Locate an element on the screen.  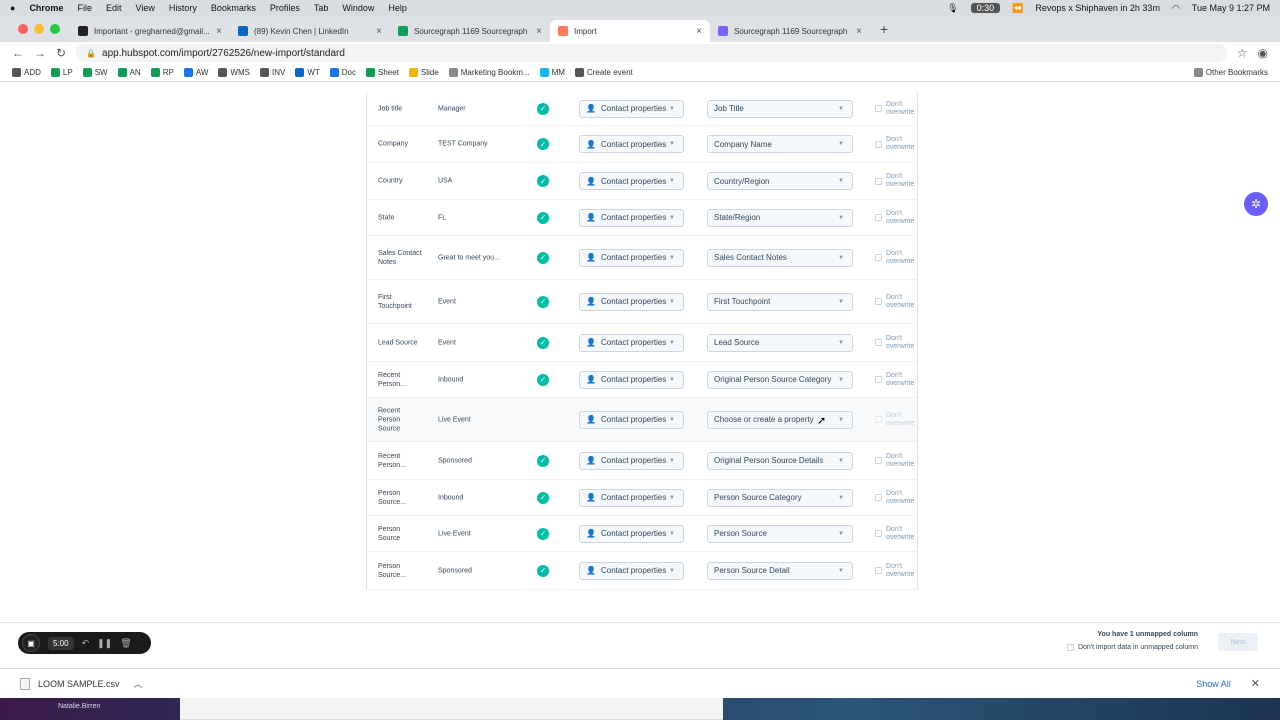
rewind-icon: ⏪ is located at coordinates (1017, 8).